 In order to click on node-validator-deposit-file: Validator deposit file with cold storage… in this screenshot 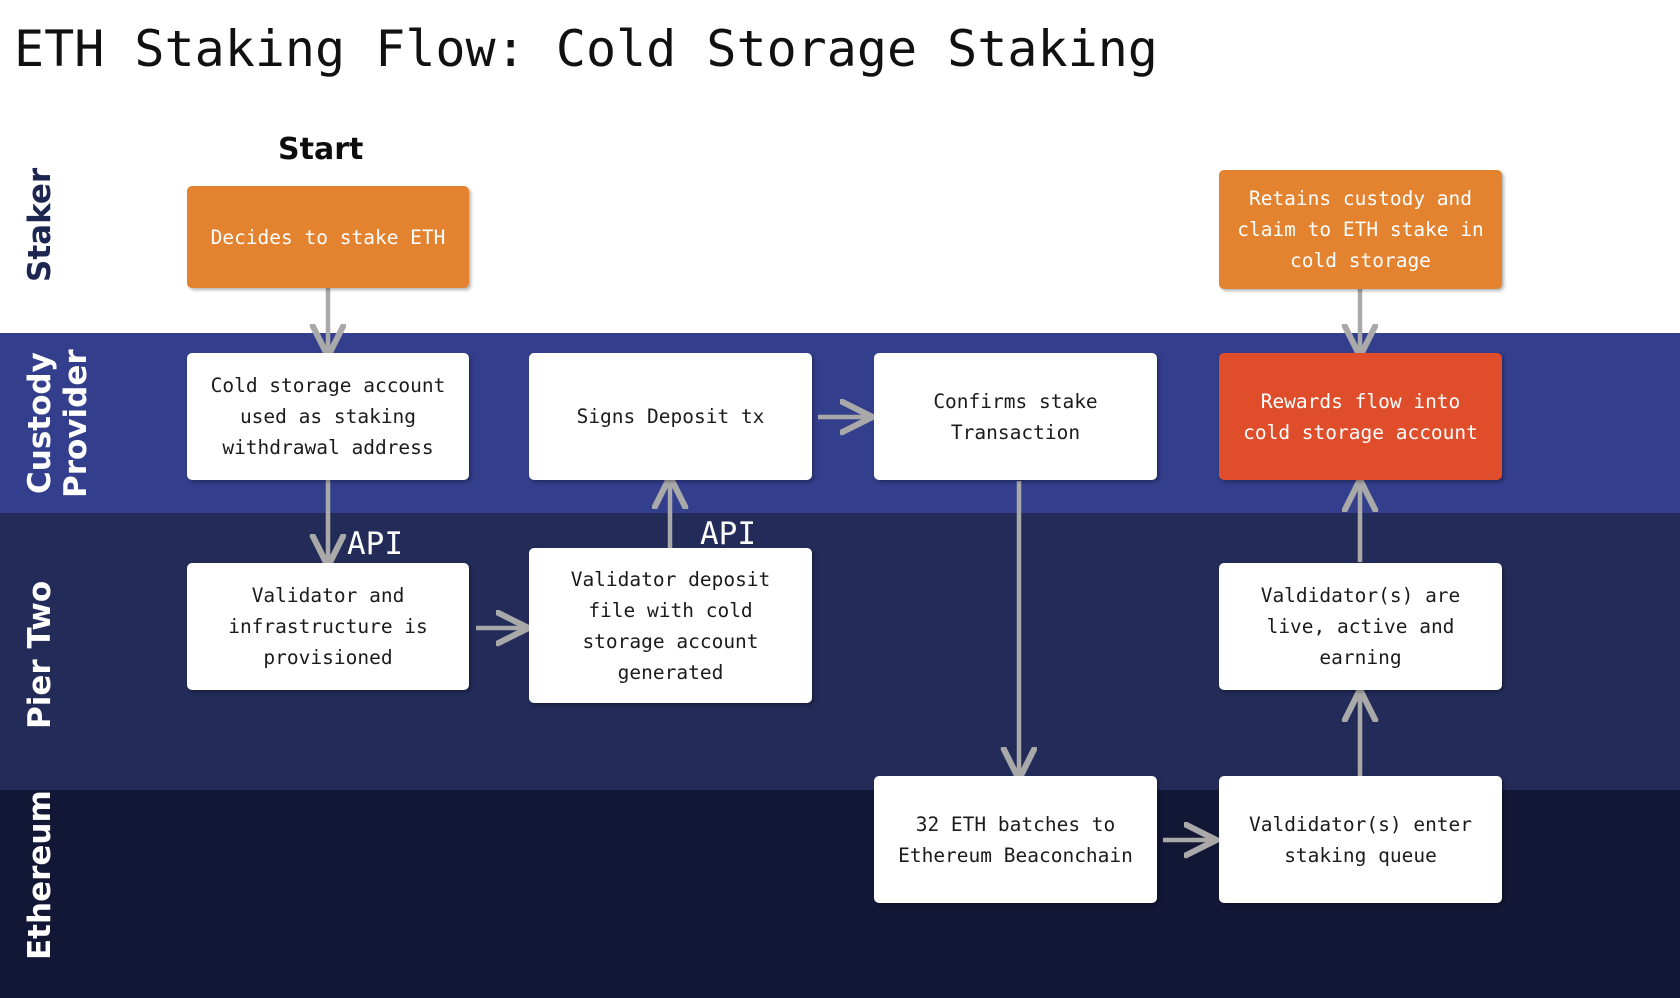, I will do `click(670, 625)`.